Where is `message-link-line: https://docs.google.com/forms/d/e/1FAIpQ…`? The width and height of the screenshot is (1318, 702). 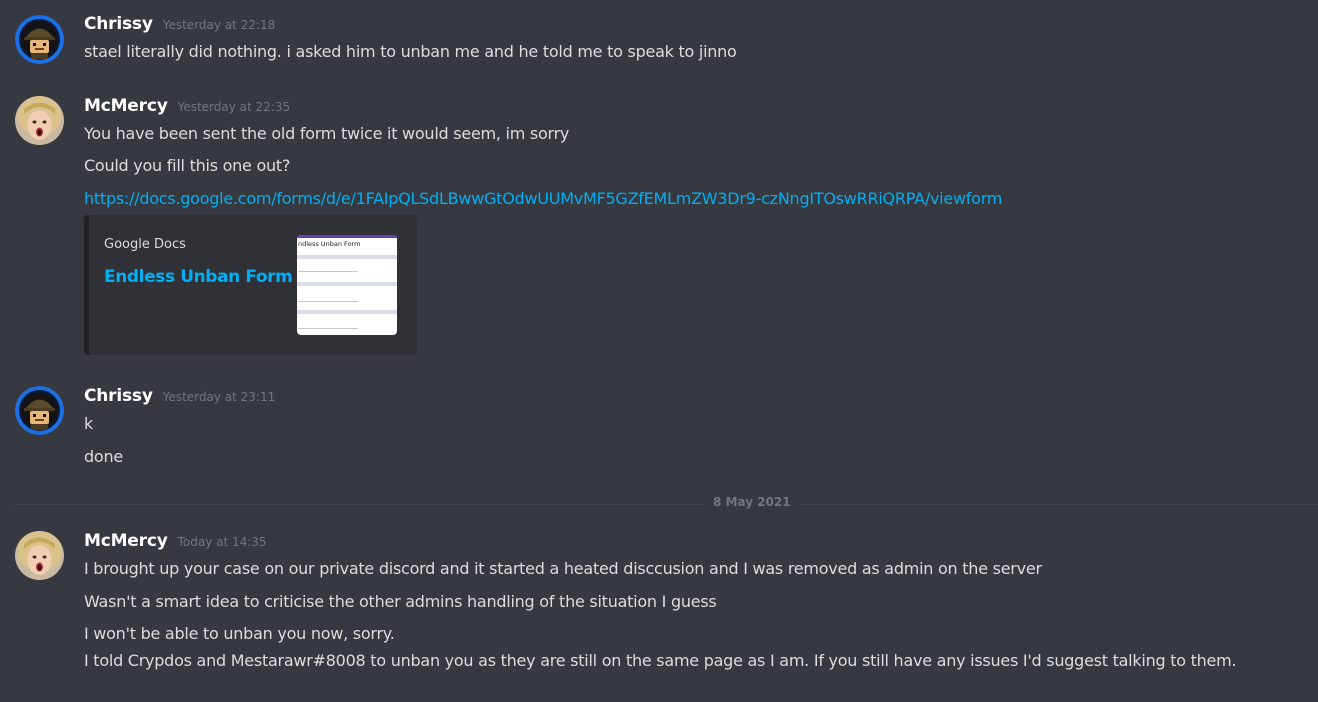 message-link-line: https://docs.google.com/forms/d/e/1FAIpQ… is located at coordinates (543, 199).